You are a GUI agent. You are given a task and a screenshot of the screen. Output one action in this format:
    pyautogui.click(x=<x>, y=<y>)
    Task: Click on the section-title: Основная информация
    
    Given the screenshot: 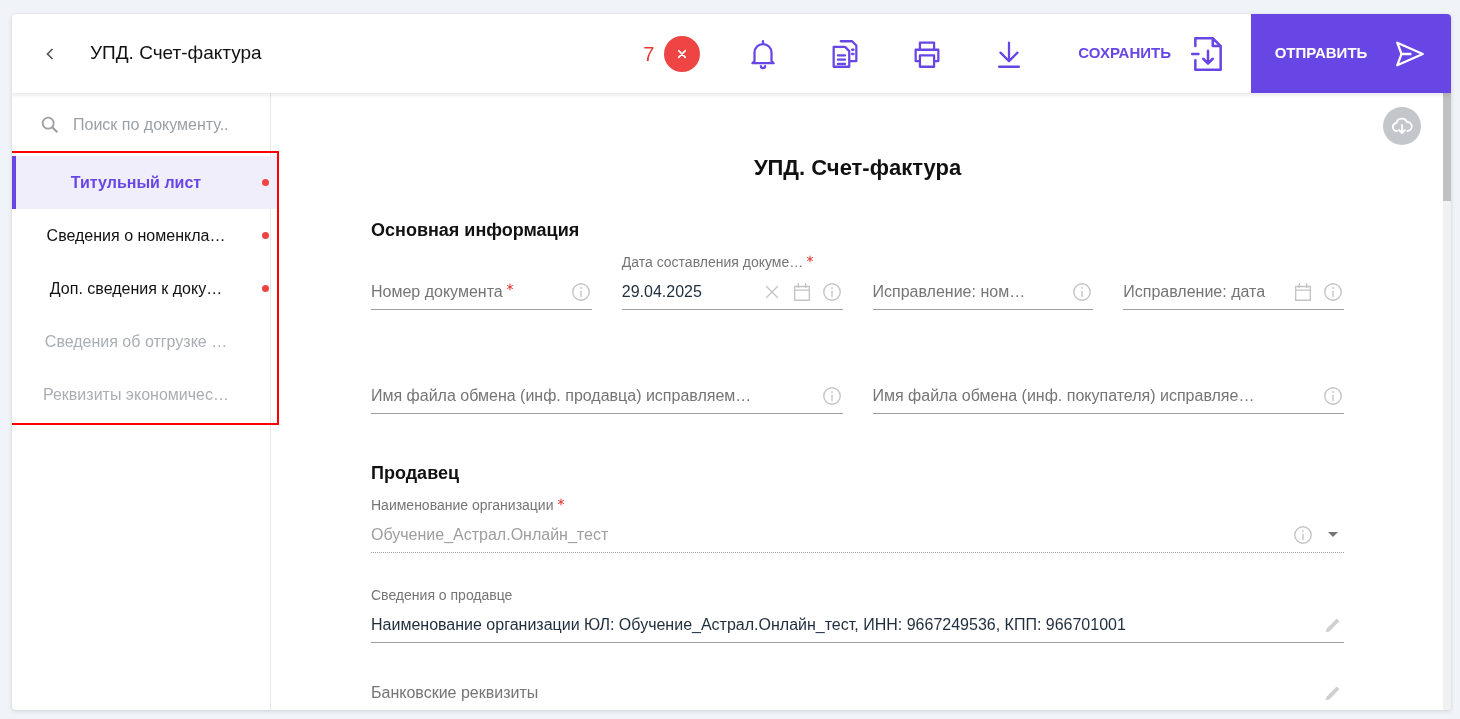 What is the action you would take?
    pyautogui.click(x=476, y=231)
    